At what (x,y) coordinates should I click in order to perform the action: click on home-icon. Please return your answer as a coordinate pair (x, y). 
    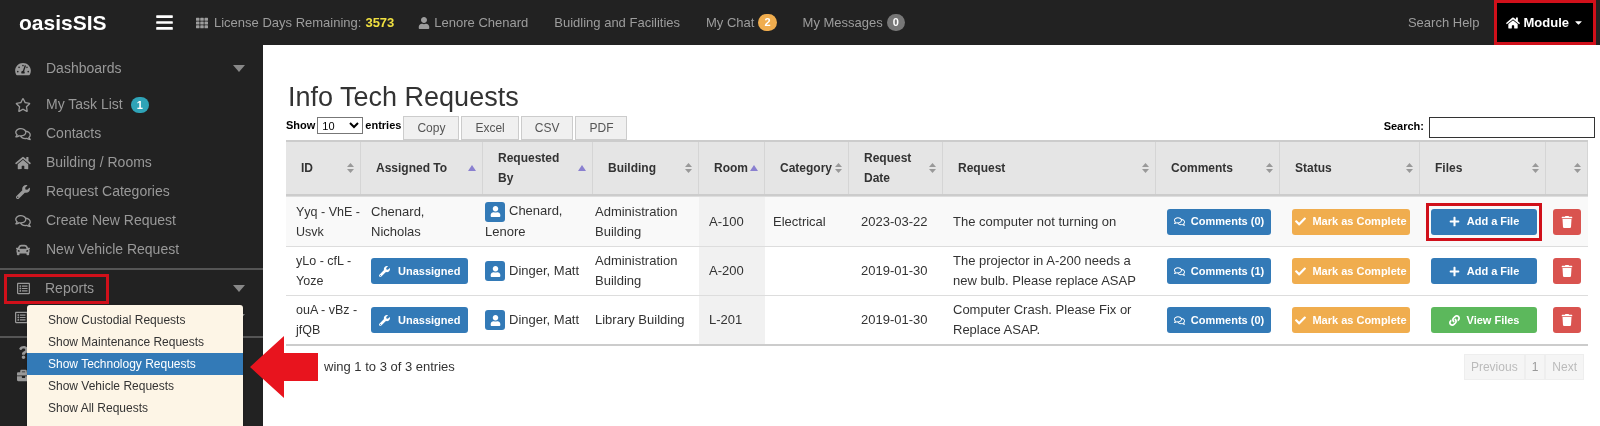
    Looking at the image, I should click on (23, 162).